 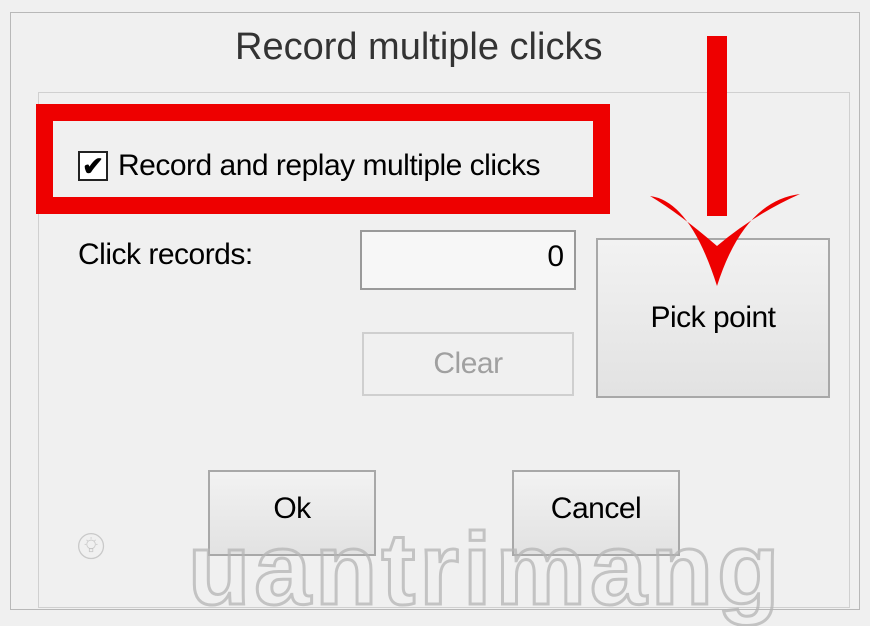 What do you see at coordinates (468, 364) in the screenshot?
I see `clear-button: Clear` at bounding box center [468, 364].